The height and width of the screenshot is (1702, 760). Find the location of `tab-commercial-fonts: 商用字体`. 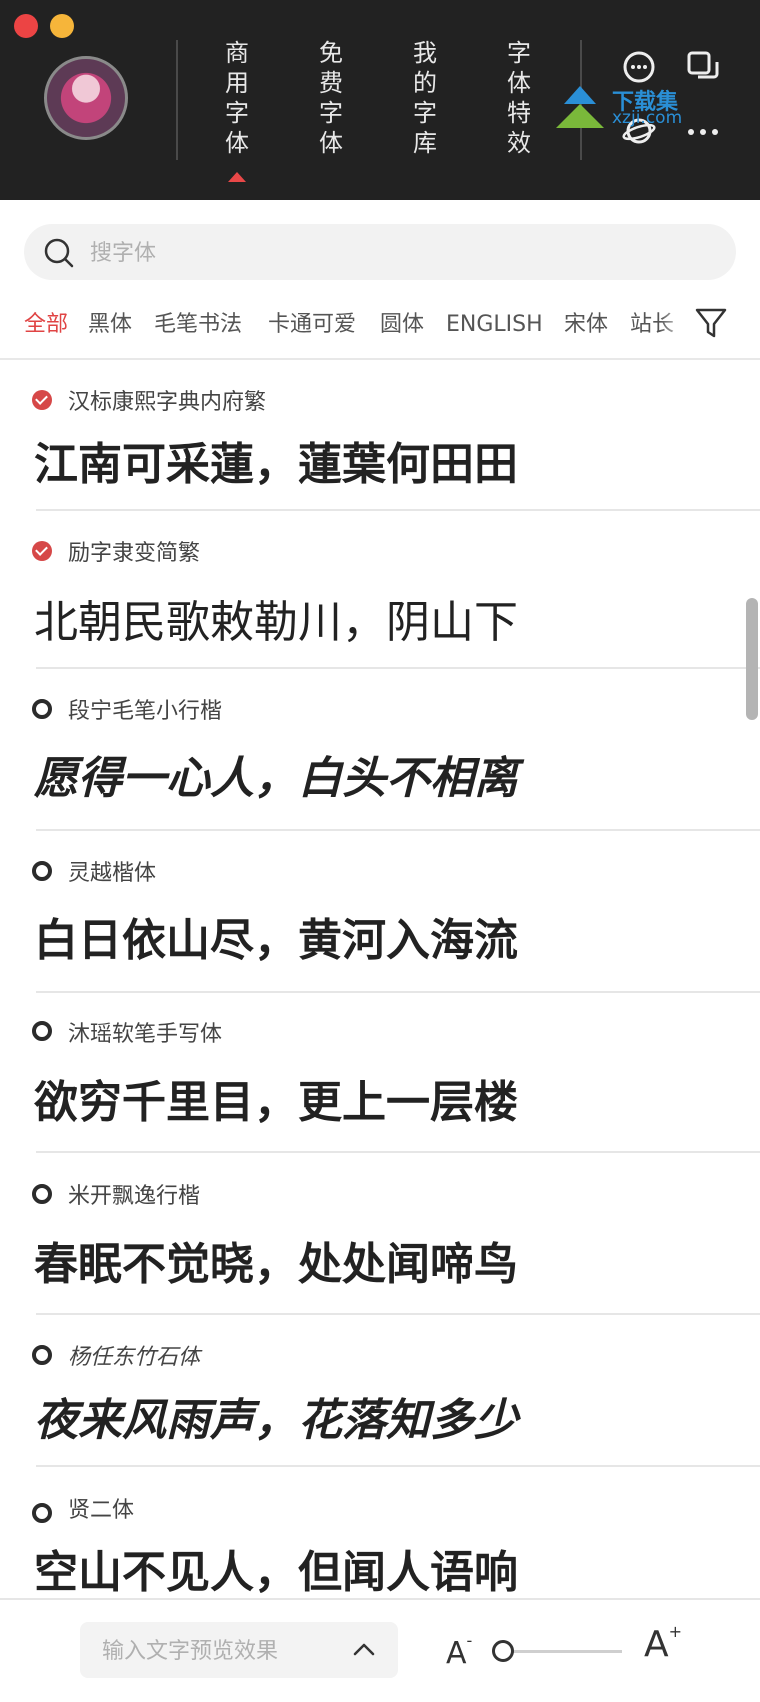

tab-commercial-fonts: 商用字体 is located at coordinates (237, 98).